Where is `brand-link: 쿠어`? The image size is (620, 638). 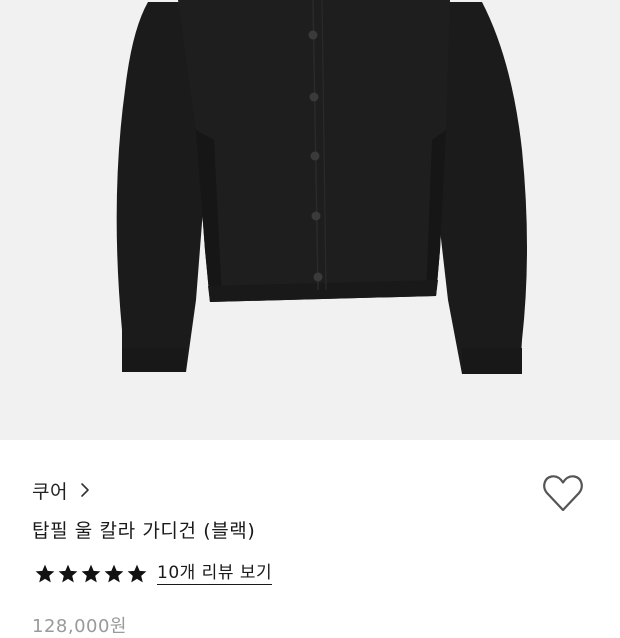
brand-link: 쿠어 is located at coordinates (61, 490).